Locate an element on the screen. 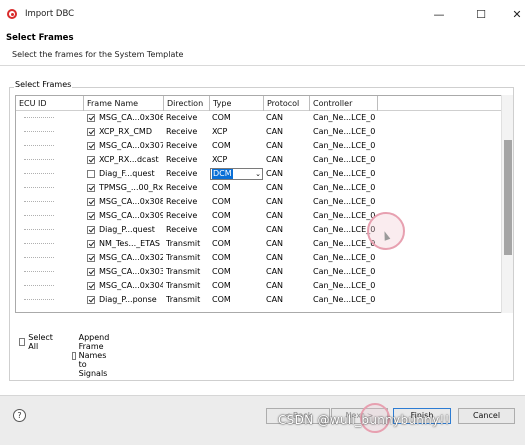  column-header-ecu-id: ECU ID is located at coordinates (50, 103).